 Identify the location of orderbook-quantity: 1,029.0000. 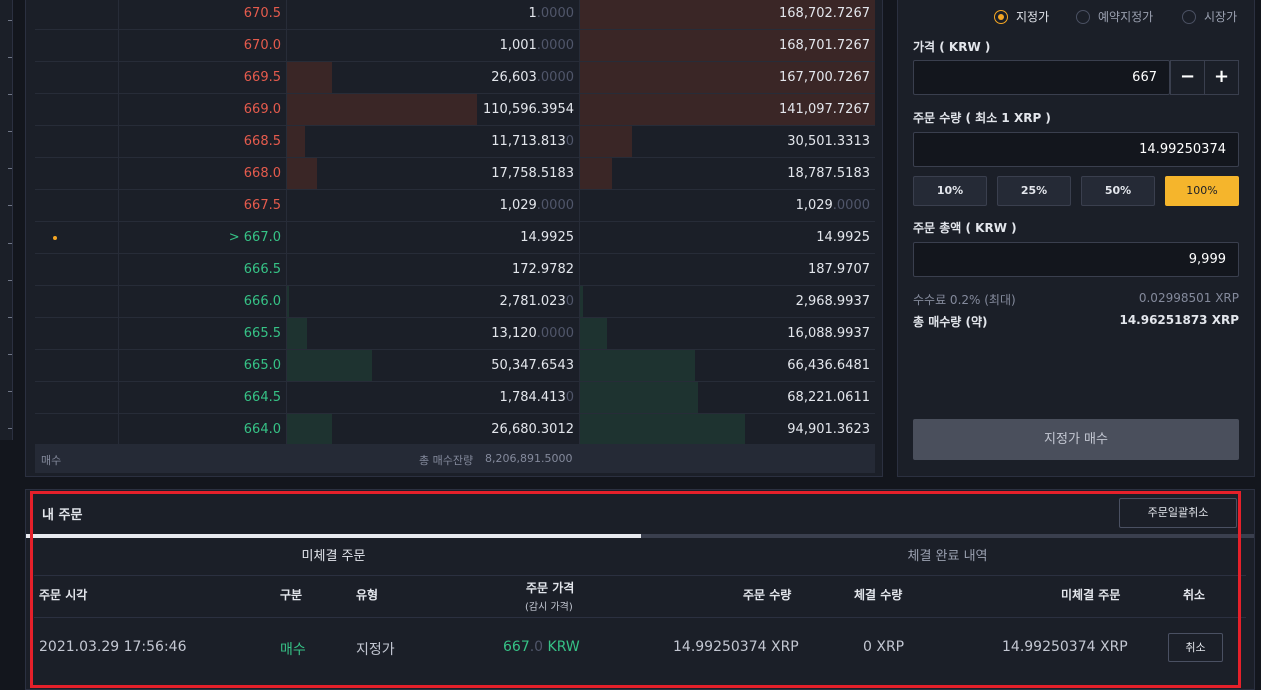
(433, 205).